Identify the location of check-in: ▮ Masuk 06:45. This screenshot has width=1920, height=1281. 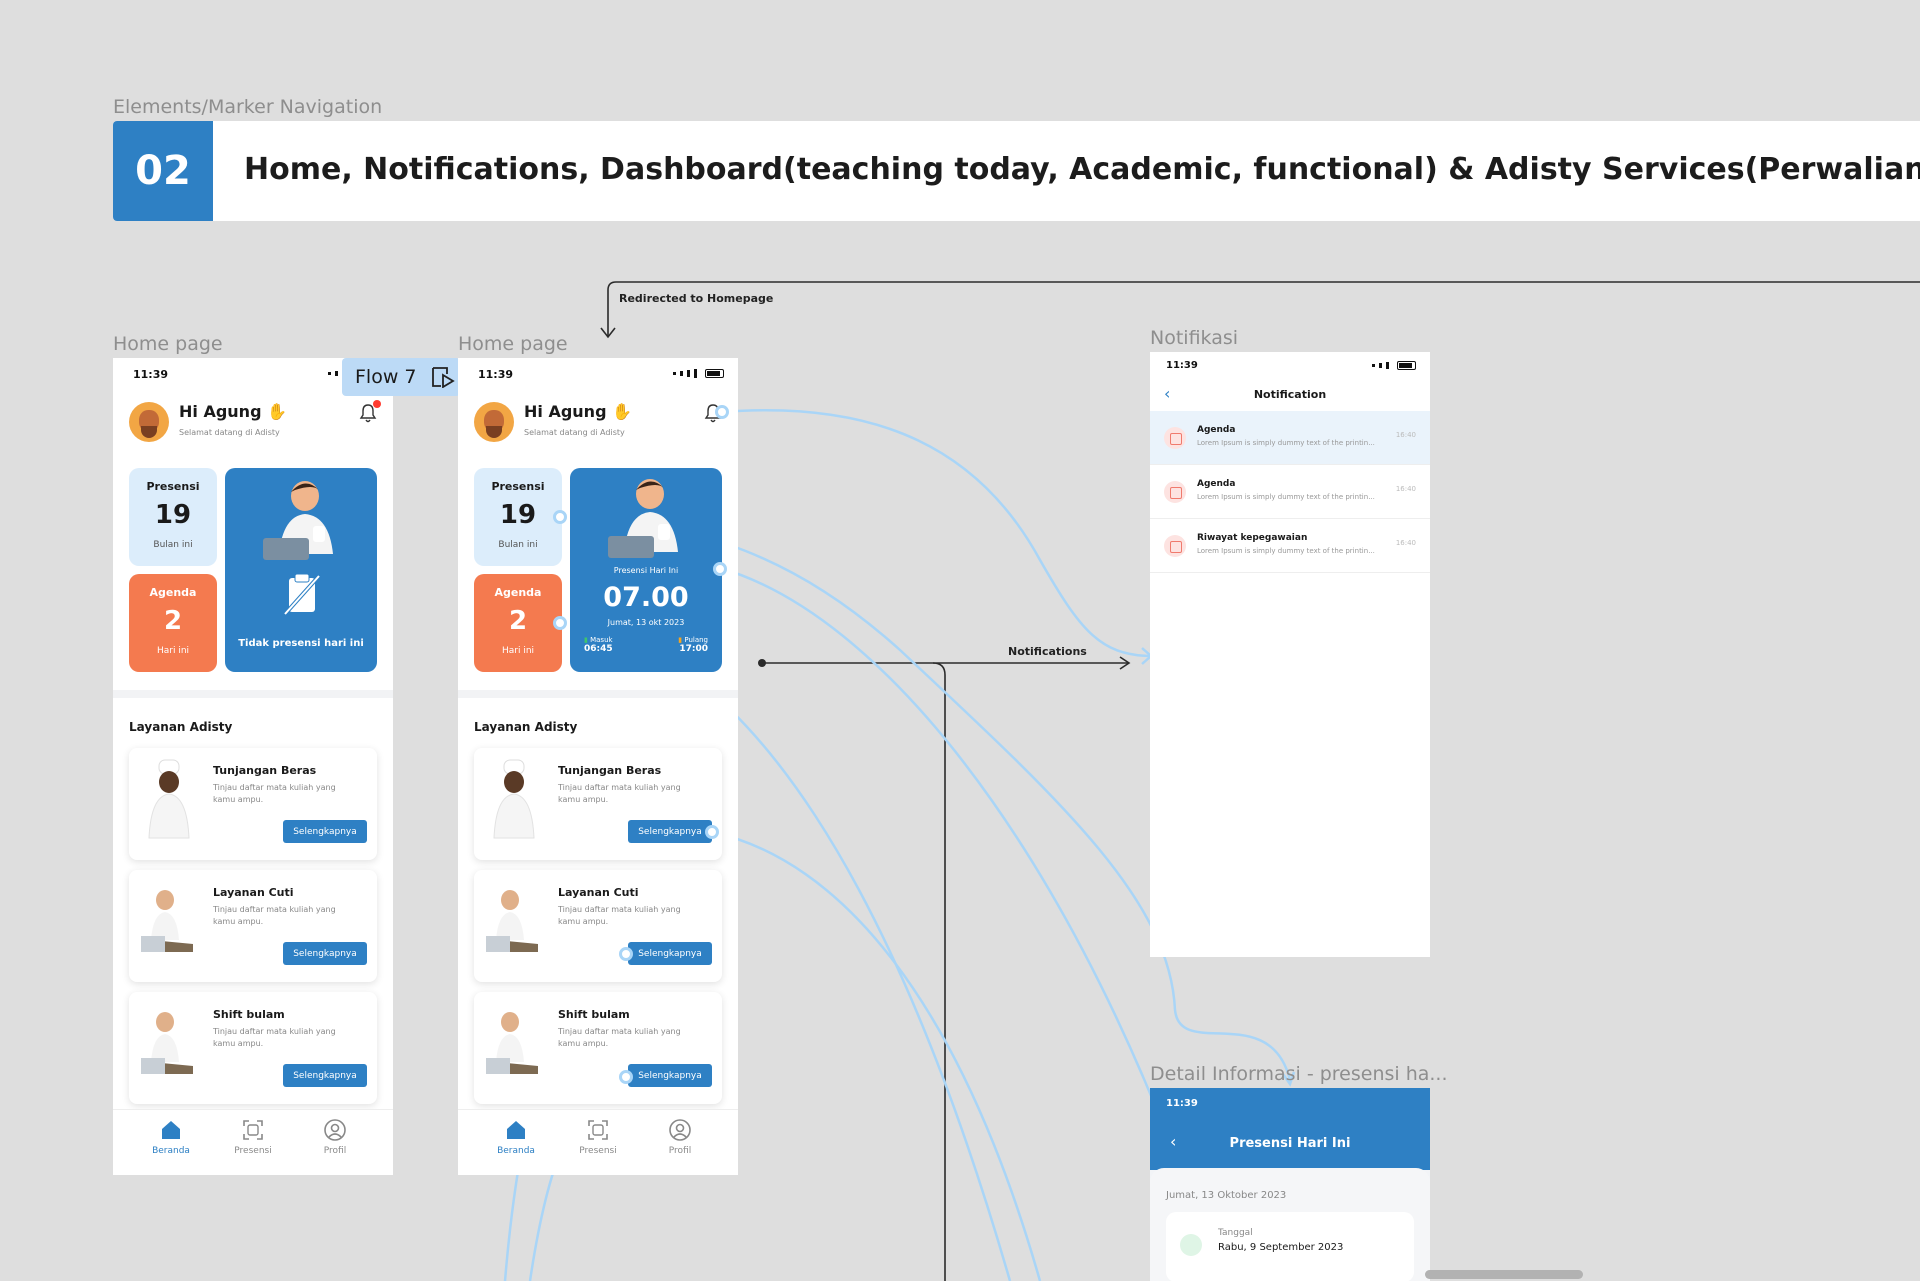
(598, 645).